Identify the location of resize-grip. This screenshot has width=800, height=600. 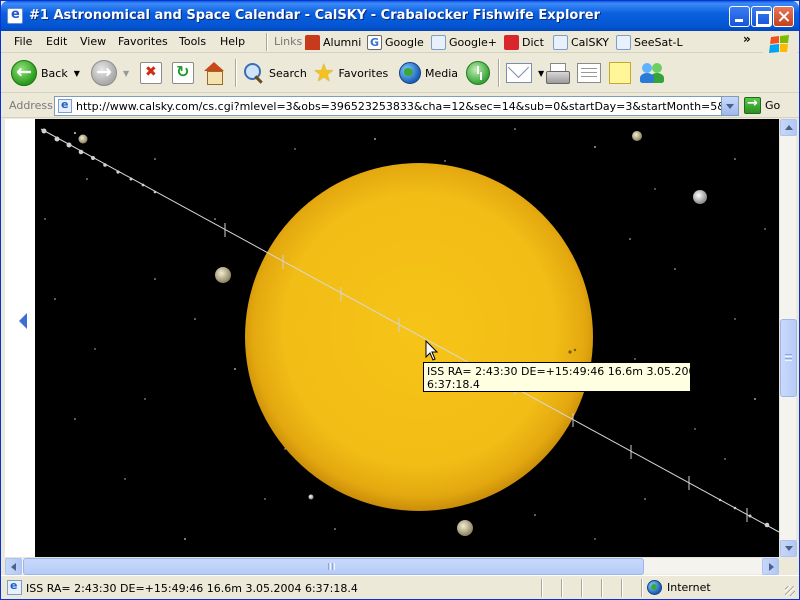
(790, 591).